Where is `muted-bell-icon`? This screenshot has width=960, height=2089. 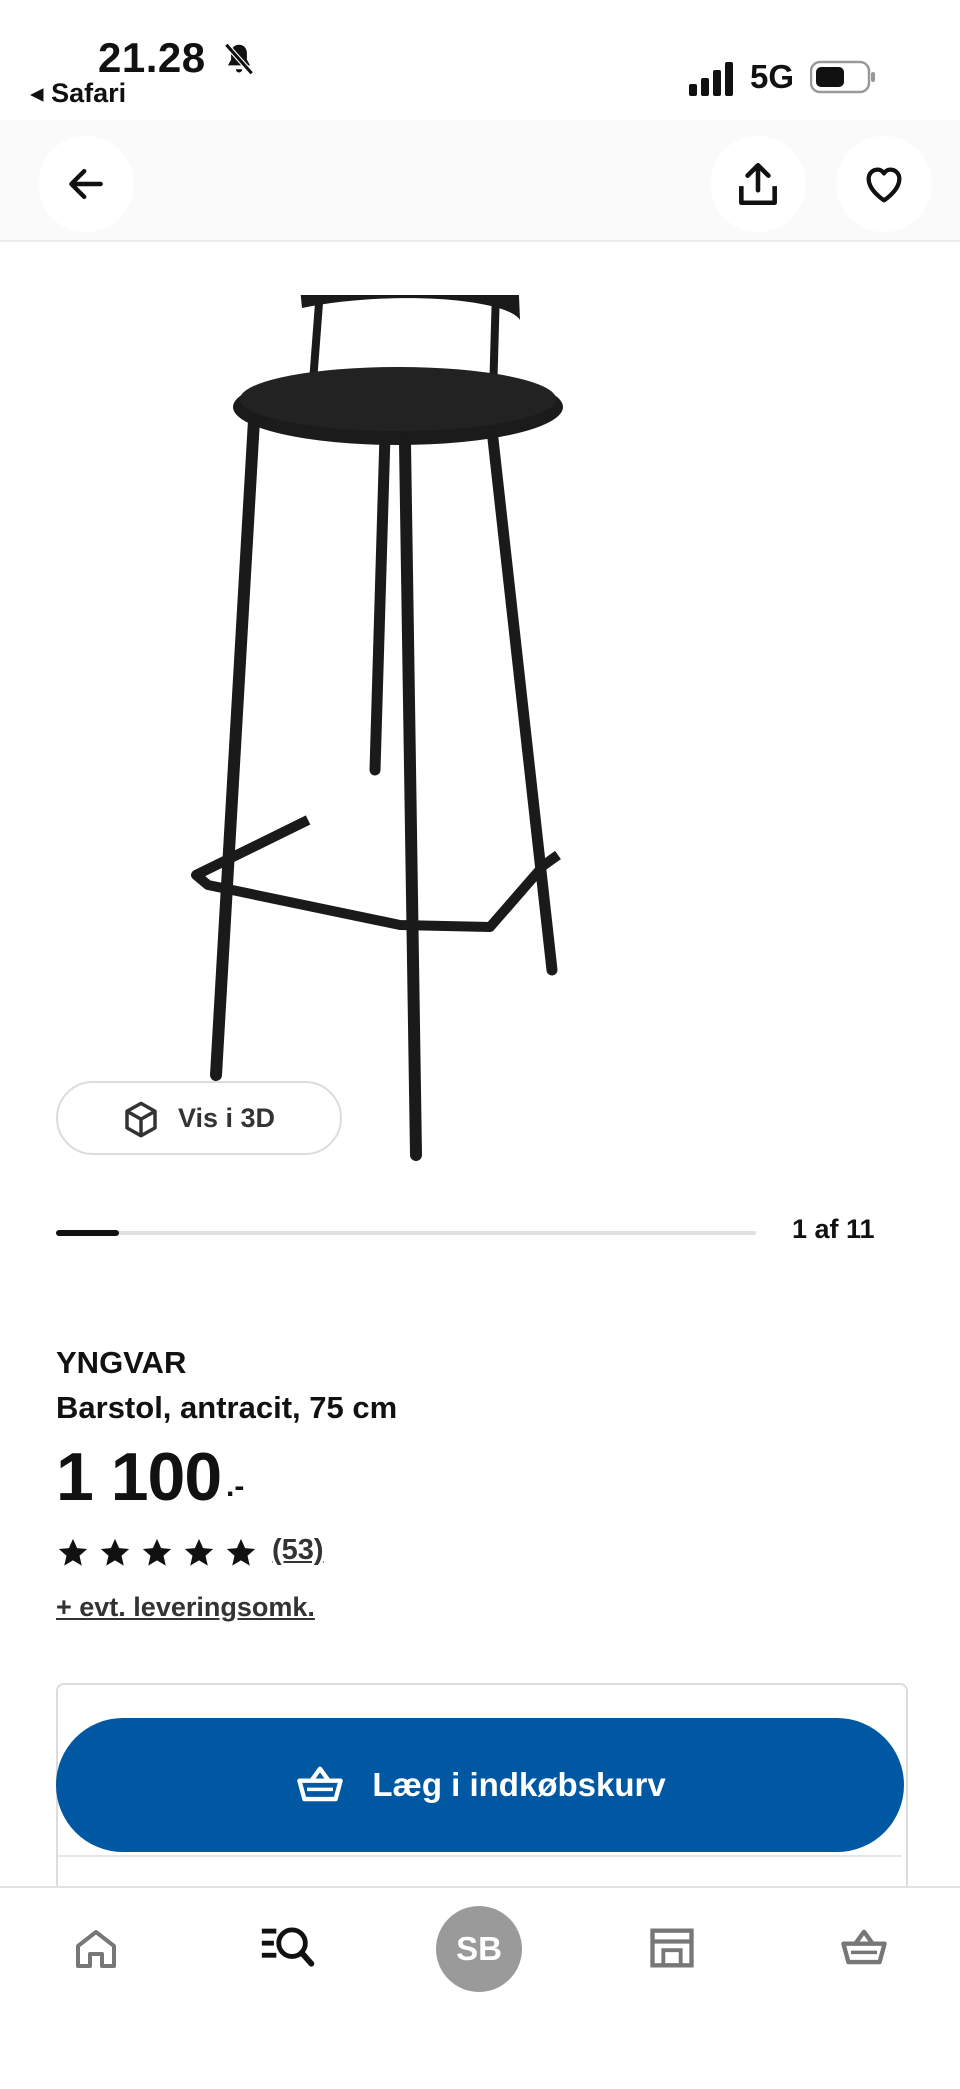 muted-bell-icon is located at coordinates (239, 59).